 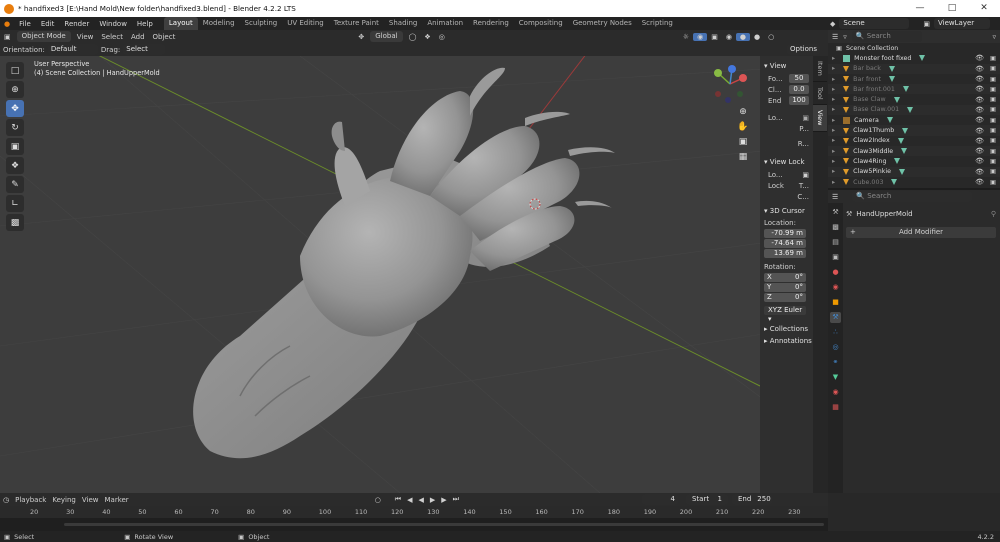 I want to click on navigation-gizmo, so click(x=730, y=84).